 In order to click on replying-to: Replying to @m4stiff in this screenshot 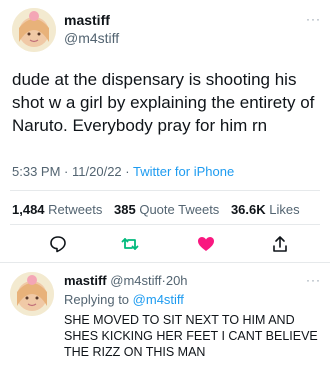, I will do `click(124, 299)`.